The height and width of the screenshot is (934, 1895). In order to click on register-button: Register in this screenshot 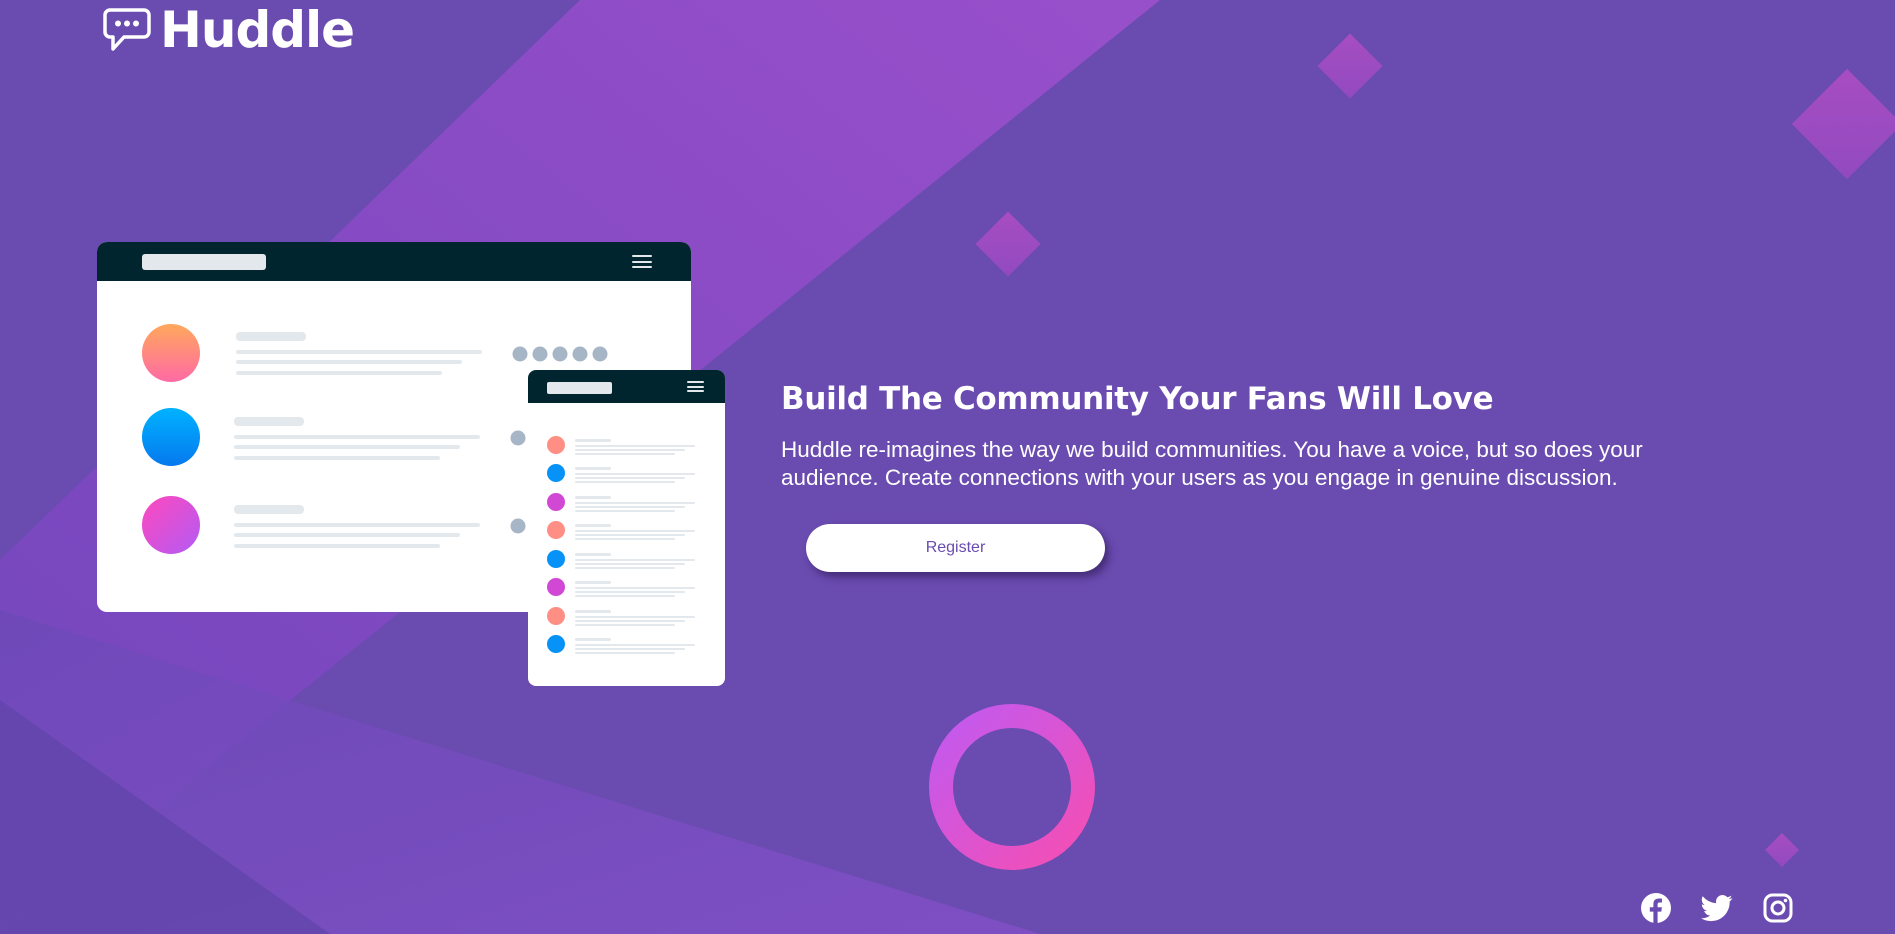, I will do `click(955, 548)`.